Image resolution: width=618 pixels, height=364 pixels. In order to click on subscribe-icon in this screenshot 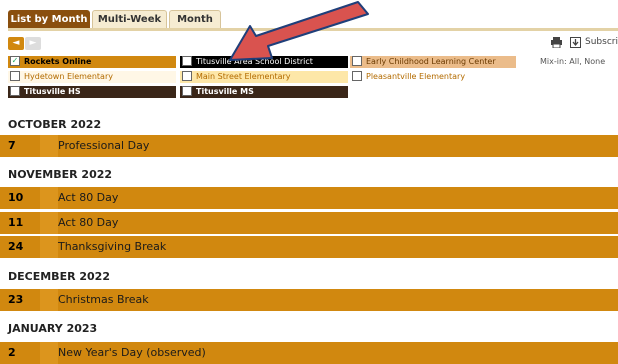, I will do `click(575, 42)`.